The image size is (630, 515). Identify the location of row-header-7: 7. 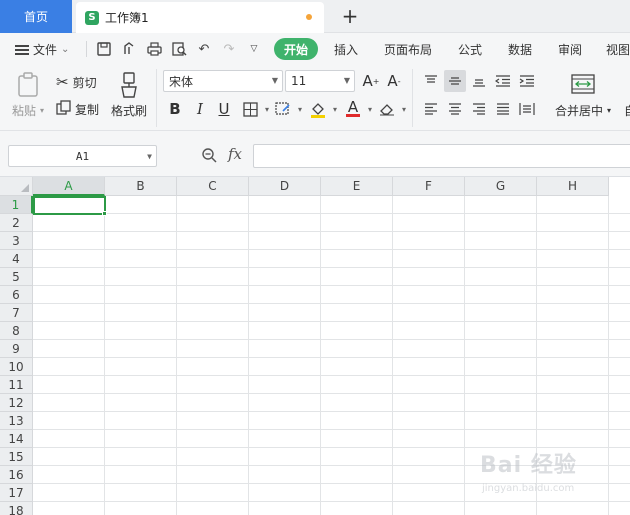
(16, 313).